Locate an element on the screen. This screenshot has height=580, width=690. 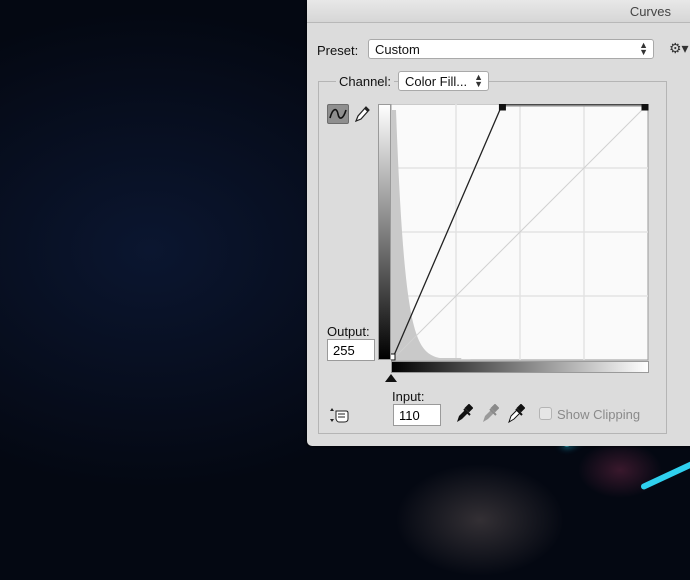
pencil-icon is located at coordinates (362, 114).